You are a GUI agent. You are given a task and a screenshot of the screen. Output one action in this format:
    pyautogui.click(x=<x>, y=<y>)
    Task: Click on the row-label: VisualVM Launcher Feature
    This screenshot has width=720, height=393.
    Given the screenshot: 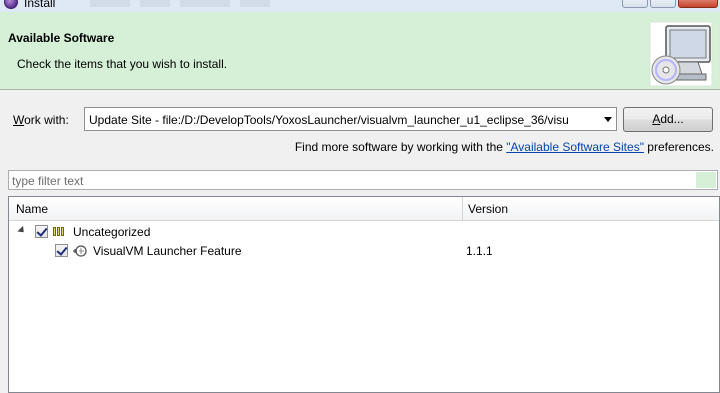 What is the action you would take?
    pyautogui.click(x=167, y=251)
    